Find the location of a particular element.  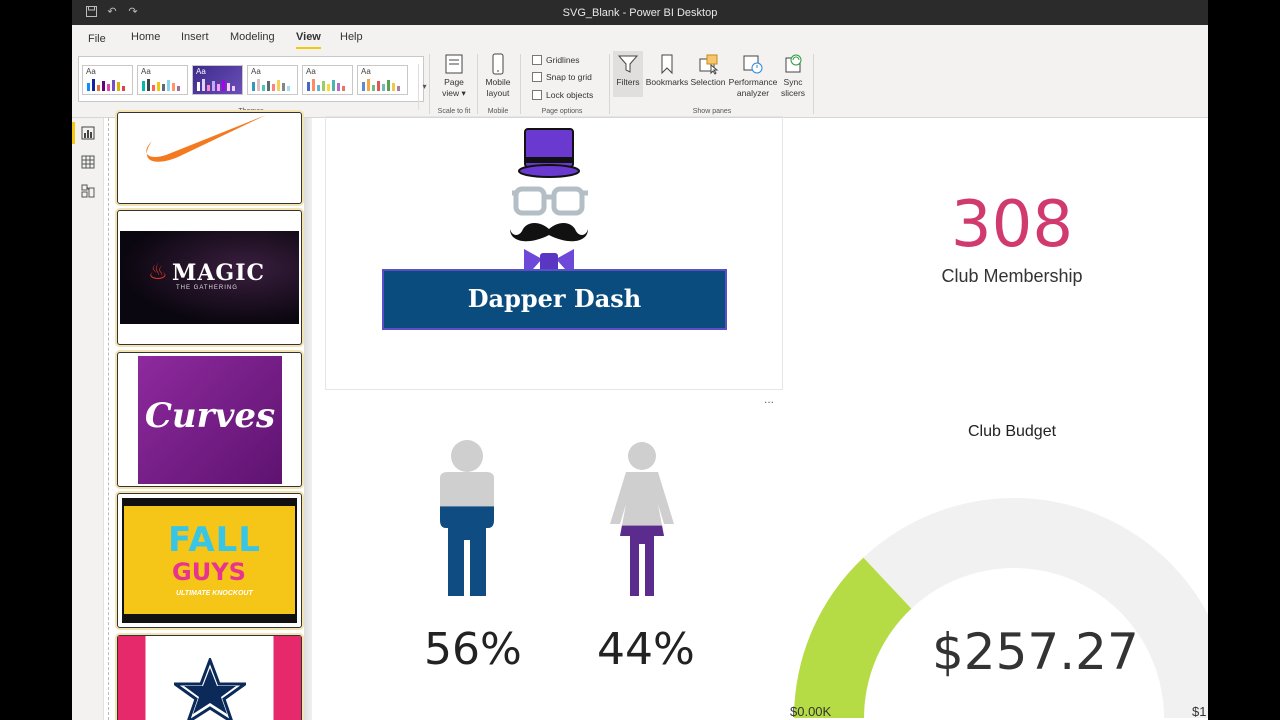

tab-home: Home is located at coordinates (145, 37).